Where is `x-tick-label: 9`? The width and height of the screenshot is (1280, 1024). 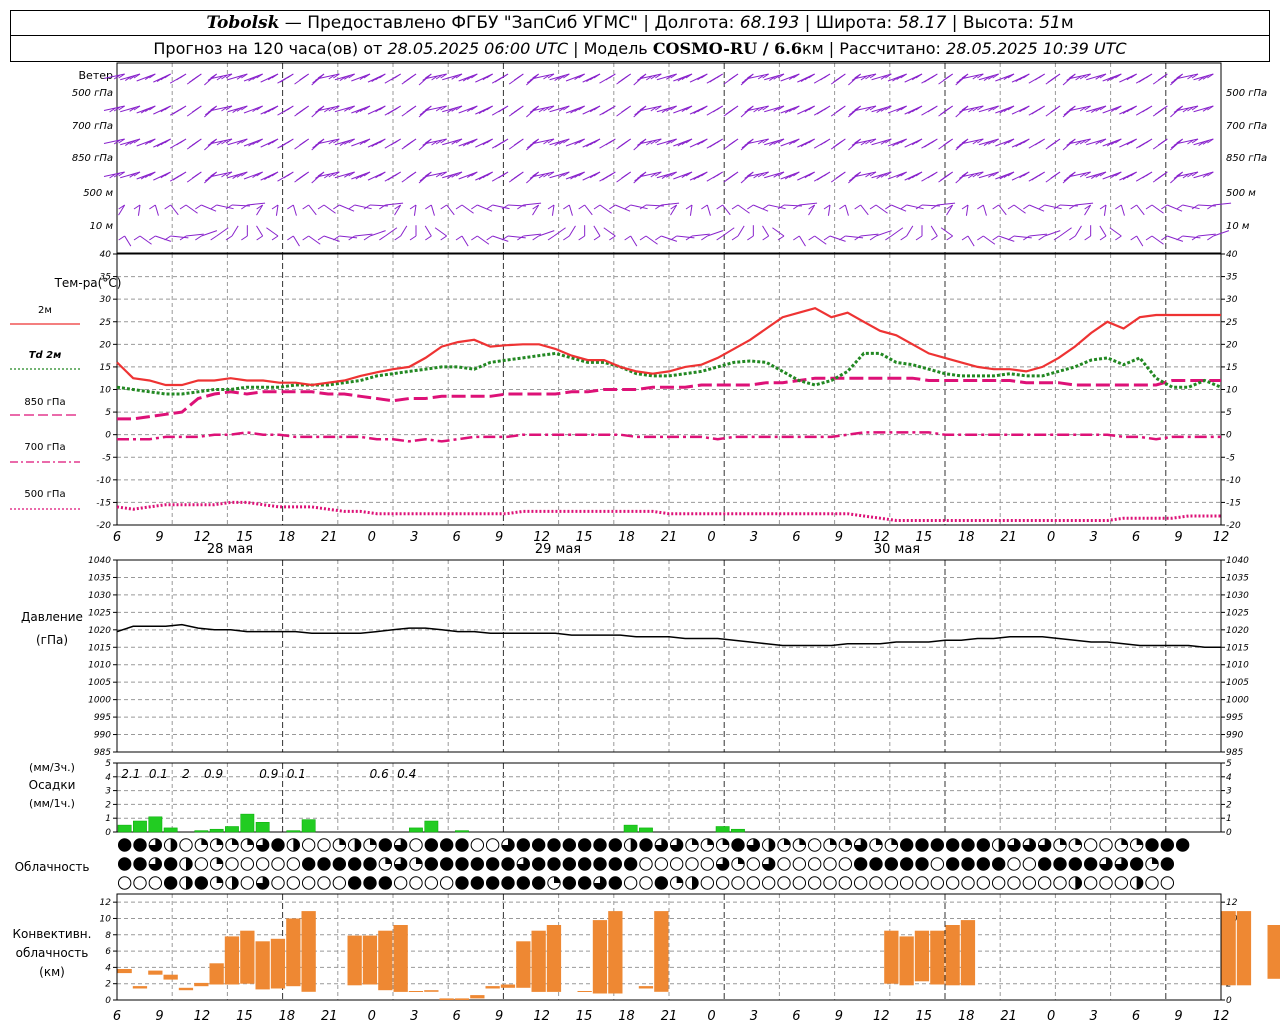 x-tick-label: 9 is located at coordinates (159, 1016).